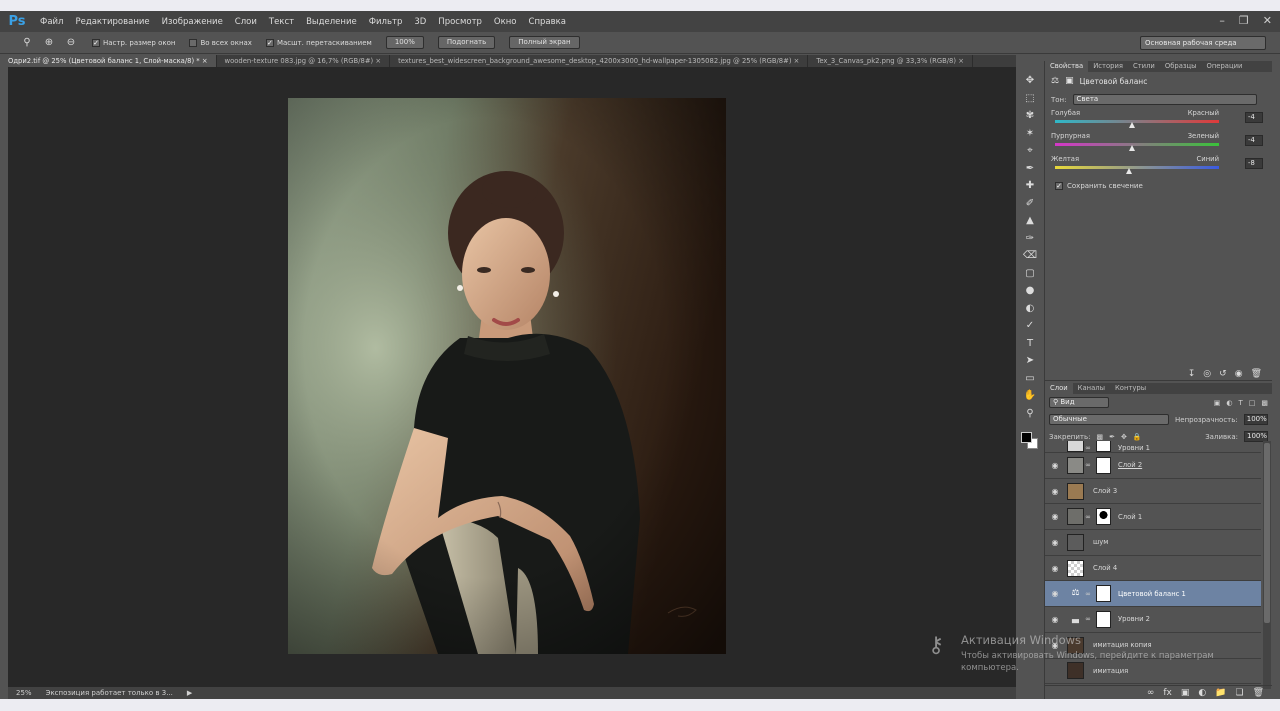  I want to click on marquee-tool-icon: ⬚, so click(1030, 99).